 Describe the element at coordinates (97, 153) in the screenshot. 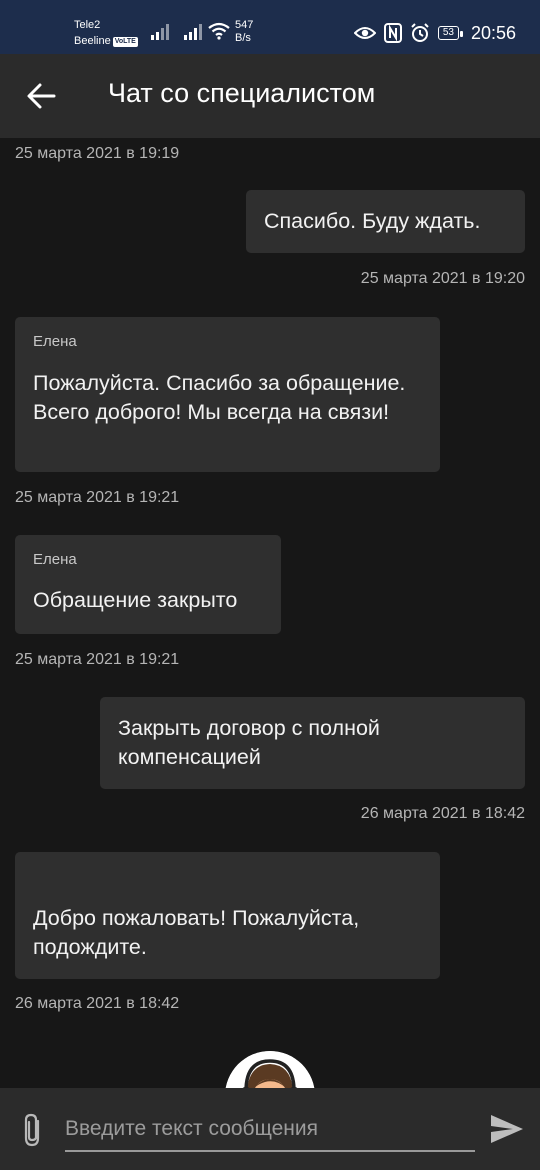

I see `message-timestamp: 25 марта 2021 в 19:19` at that location.